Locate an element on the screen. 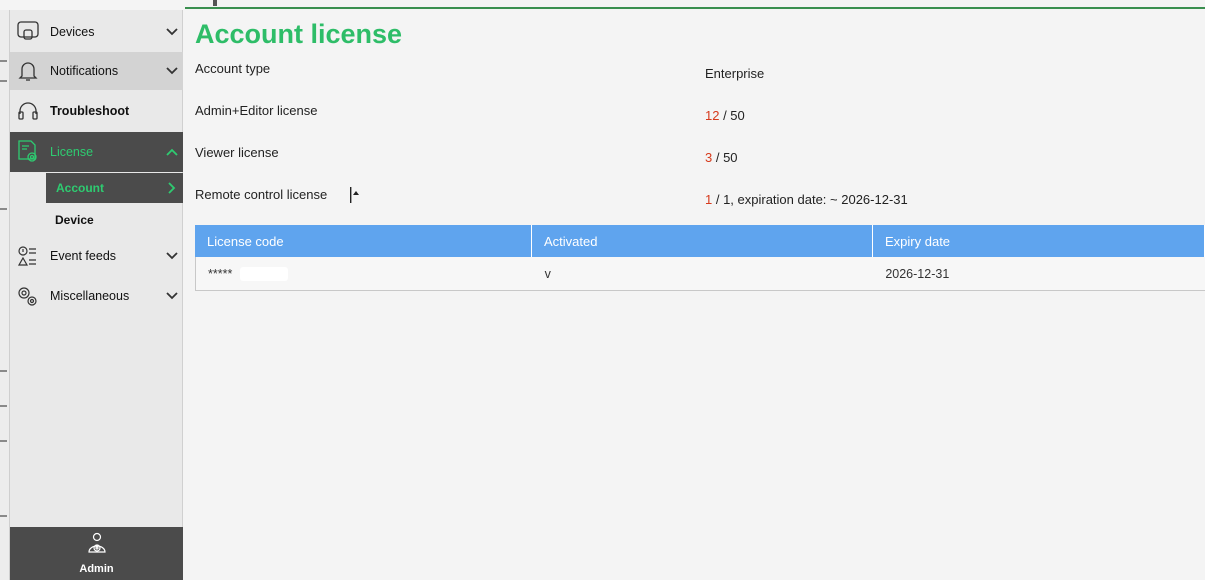  device-screen-icon is located at coordinates (28, 32).